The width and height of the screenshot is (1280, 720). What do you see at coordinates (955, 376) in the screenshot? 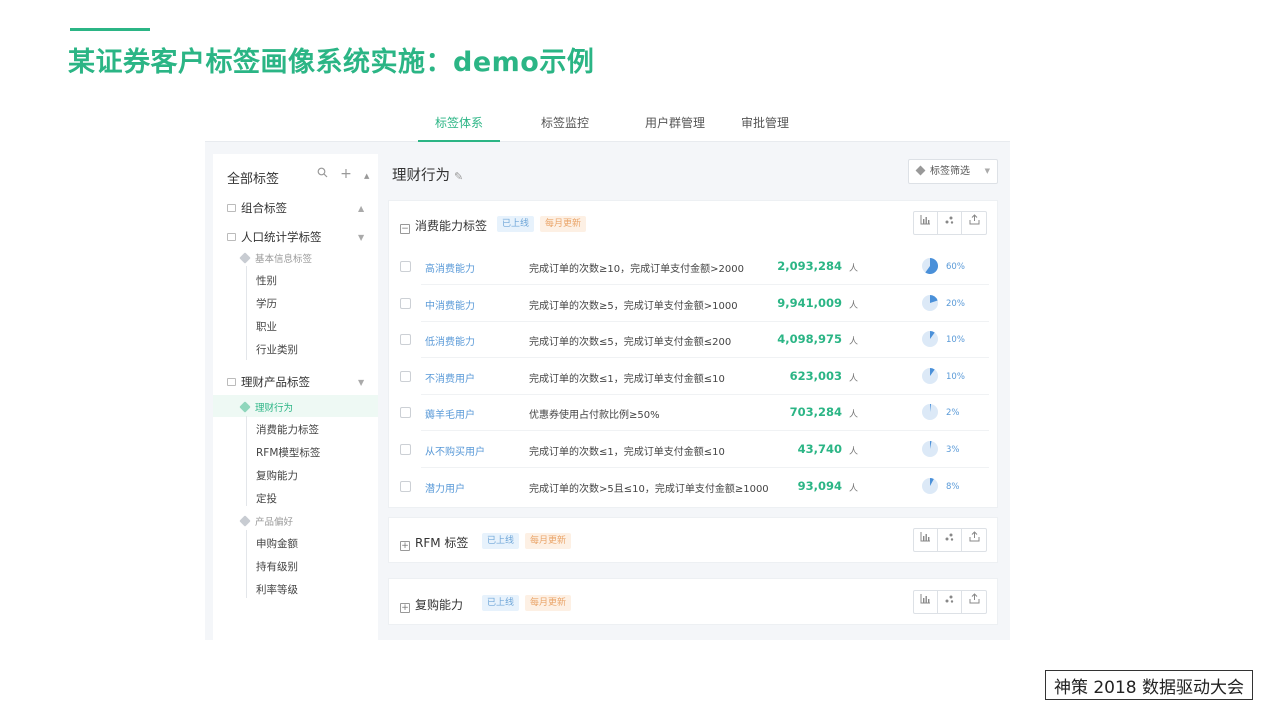
I see `percentage-label: 10%` at bounding box center [955, 376].